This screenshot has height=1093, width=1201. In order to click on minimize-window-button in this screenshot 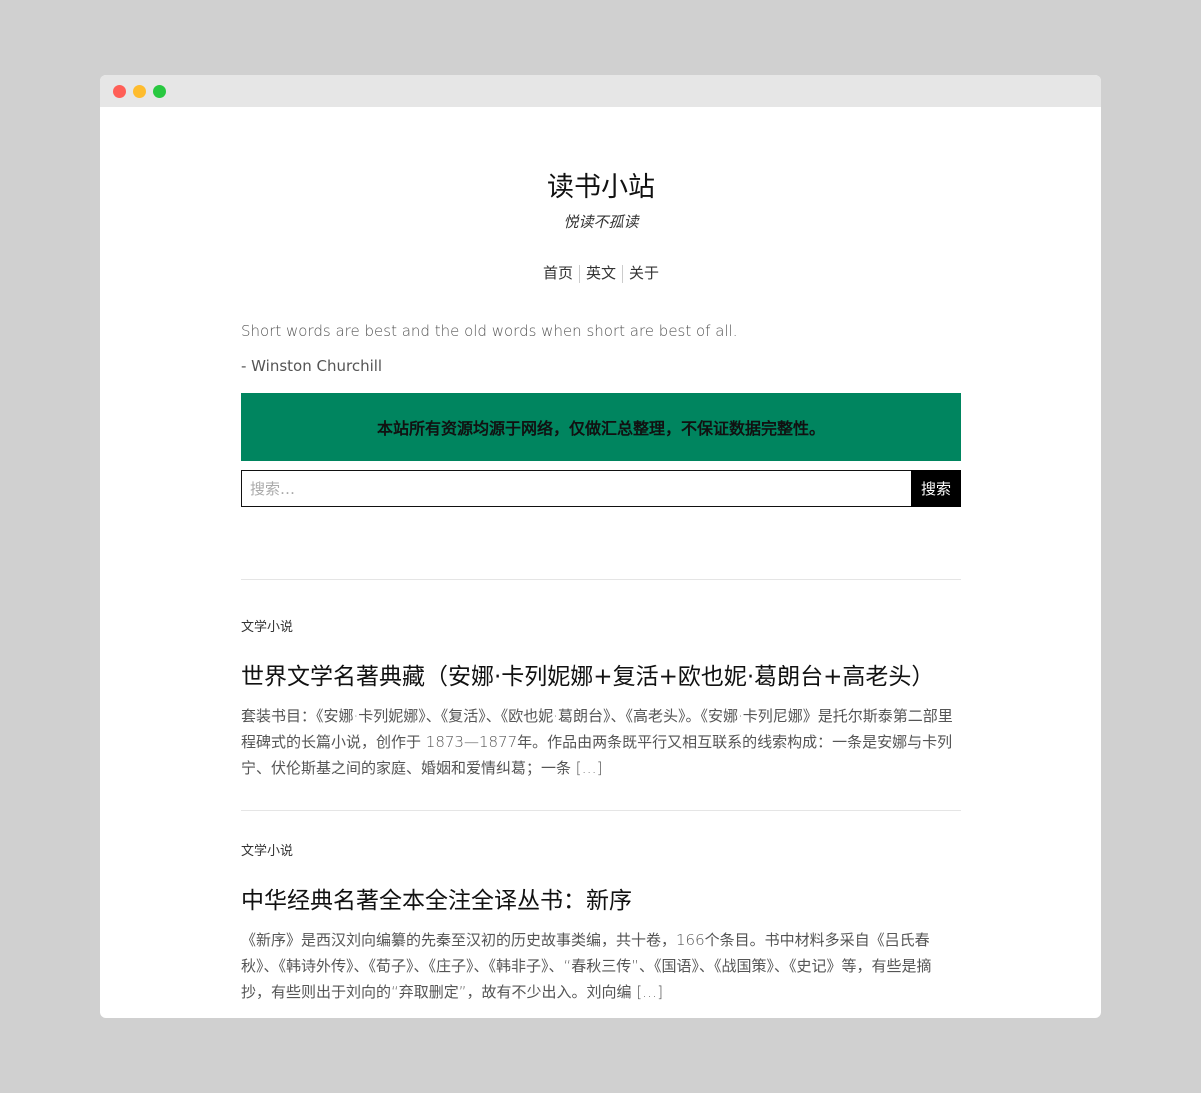, I will do `click(139, 91)`.